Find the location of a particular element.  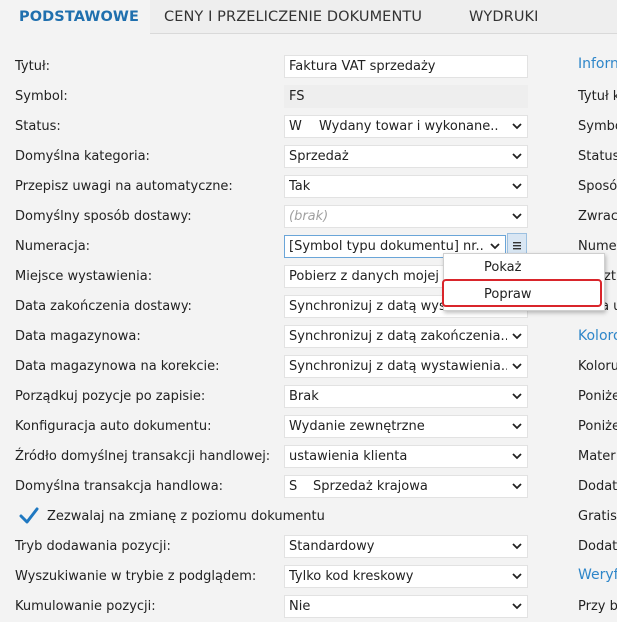

symbol-field: FS is located at coordinates (406, 96).